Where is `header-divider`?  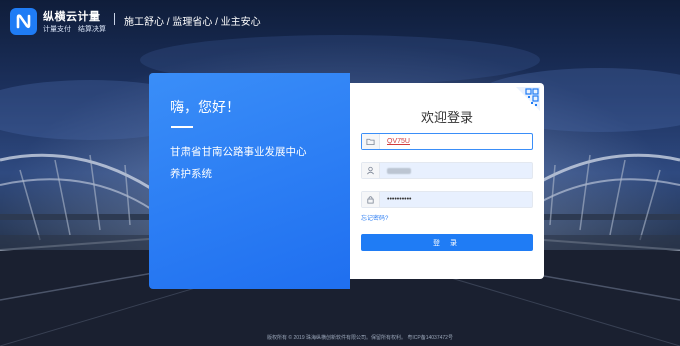
header-divider is located at coordinates (114, 19).